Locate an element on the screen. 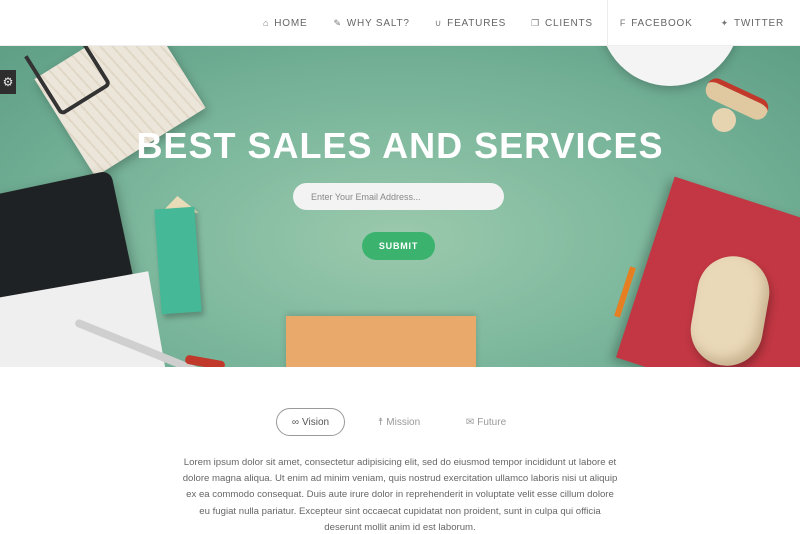  tab-mission: ☨ Mission is located at coordinates (399, 422).